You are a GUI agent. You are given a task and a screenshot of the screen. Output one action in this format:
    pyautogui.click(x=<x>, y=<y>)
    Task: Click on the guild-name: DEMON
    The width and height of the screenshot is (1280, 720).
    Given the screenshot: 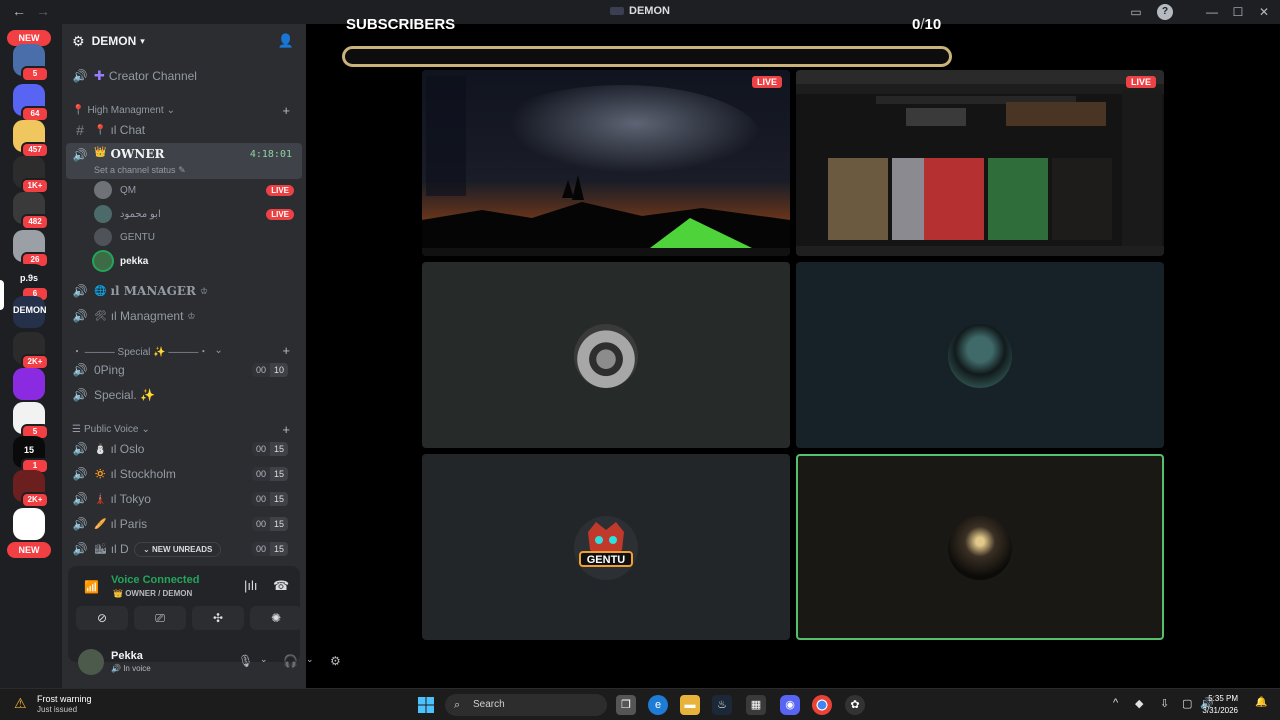 What is the action you would take?
    pyautogui.click(x=114, y=41)
    